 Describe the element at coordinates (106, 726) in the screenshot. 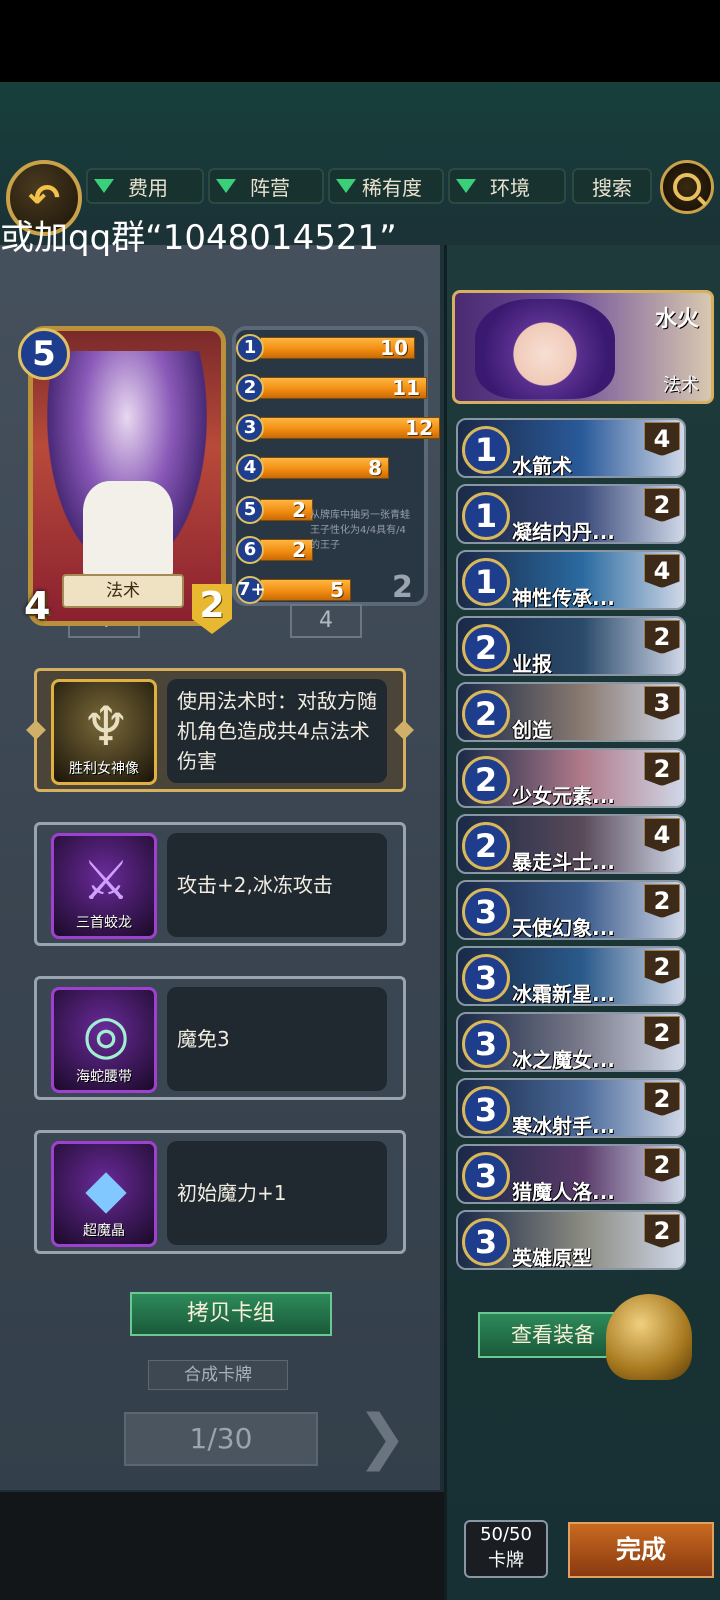

I see `victory-statue-icon: ♆` at that location.